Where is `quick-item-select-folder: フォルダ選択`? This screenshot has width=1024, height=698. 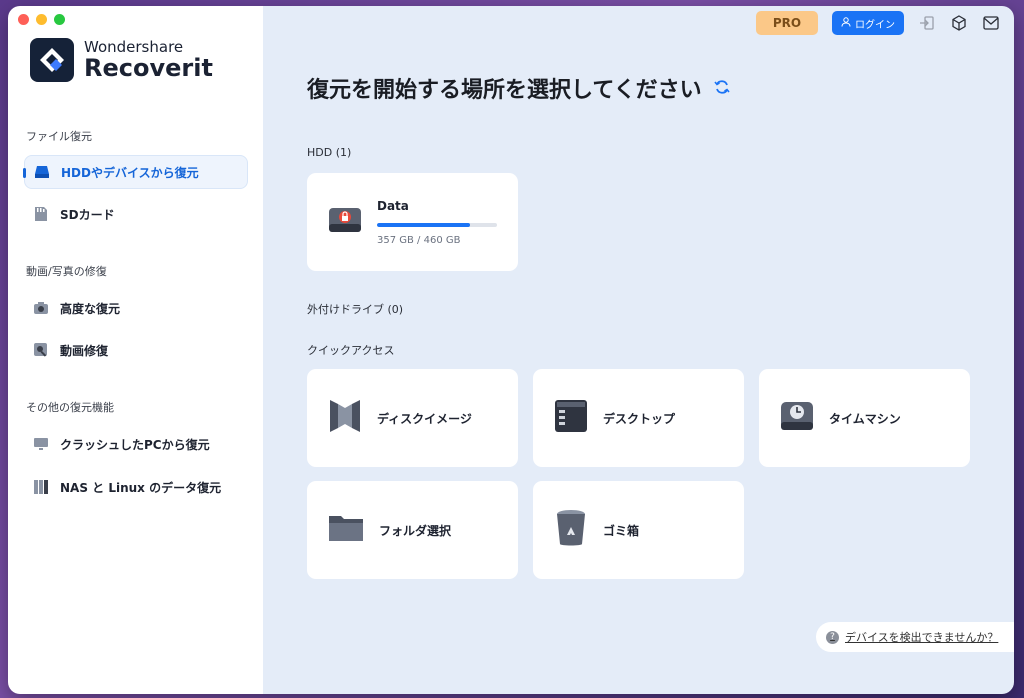 quick-item-select-folder: フォルダ選択 is located at coordinates (412, 530).